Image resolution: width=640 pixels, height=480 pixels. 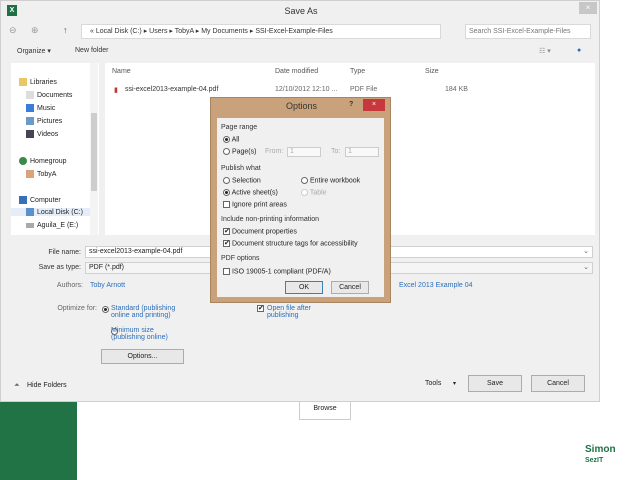 I want to click on sidebar-item-music: Music, so click(x=40, y=108).